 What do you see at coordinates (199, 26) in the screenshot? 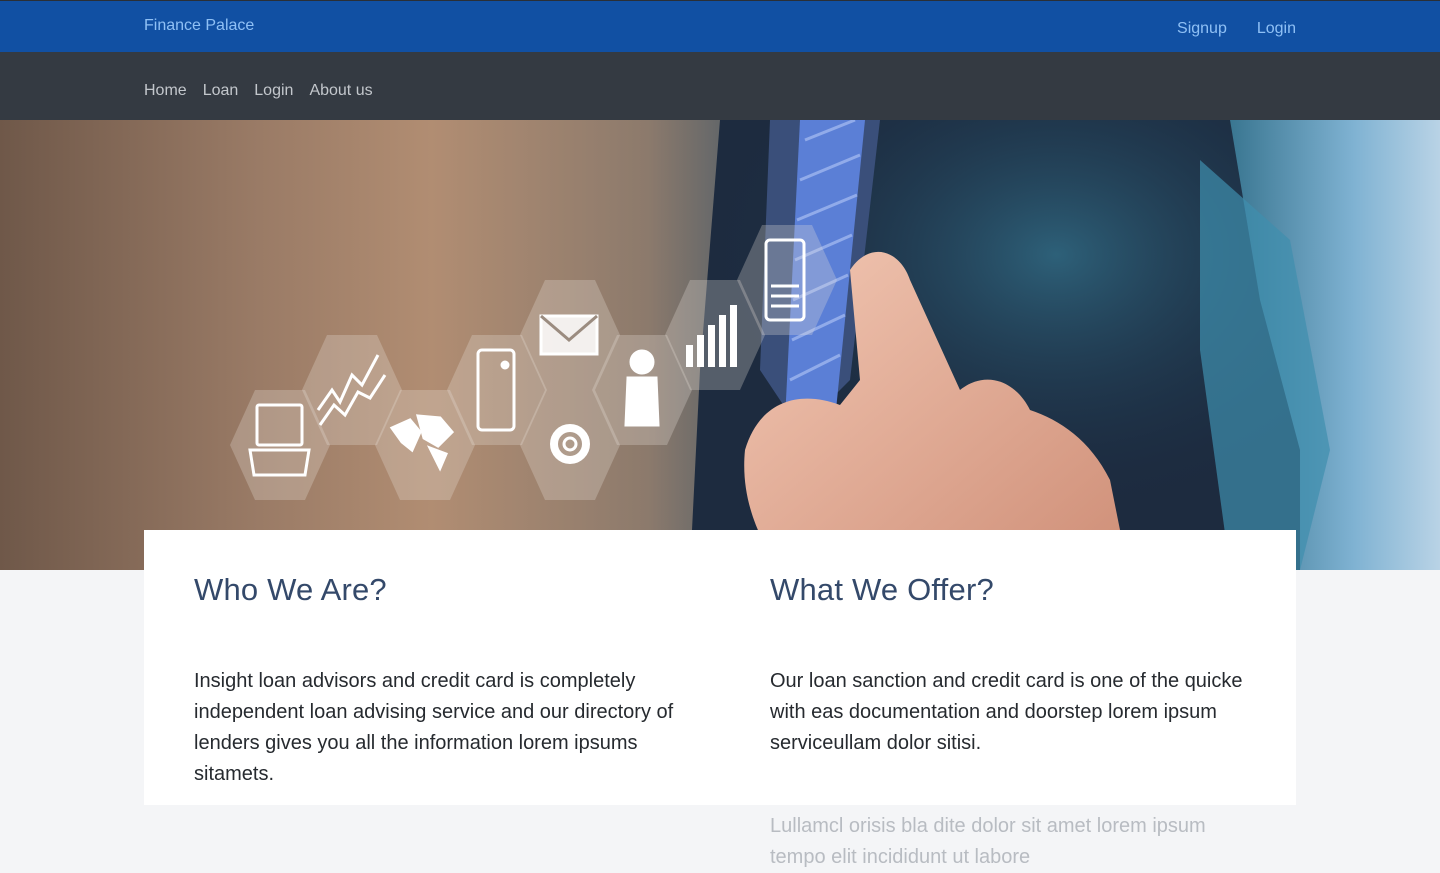
I see `brand-link: Finance Palace` at bounding box center [199, 26].